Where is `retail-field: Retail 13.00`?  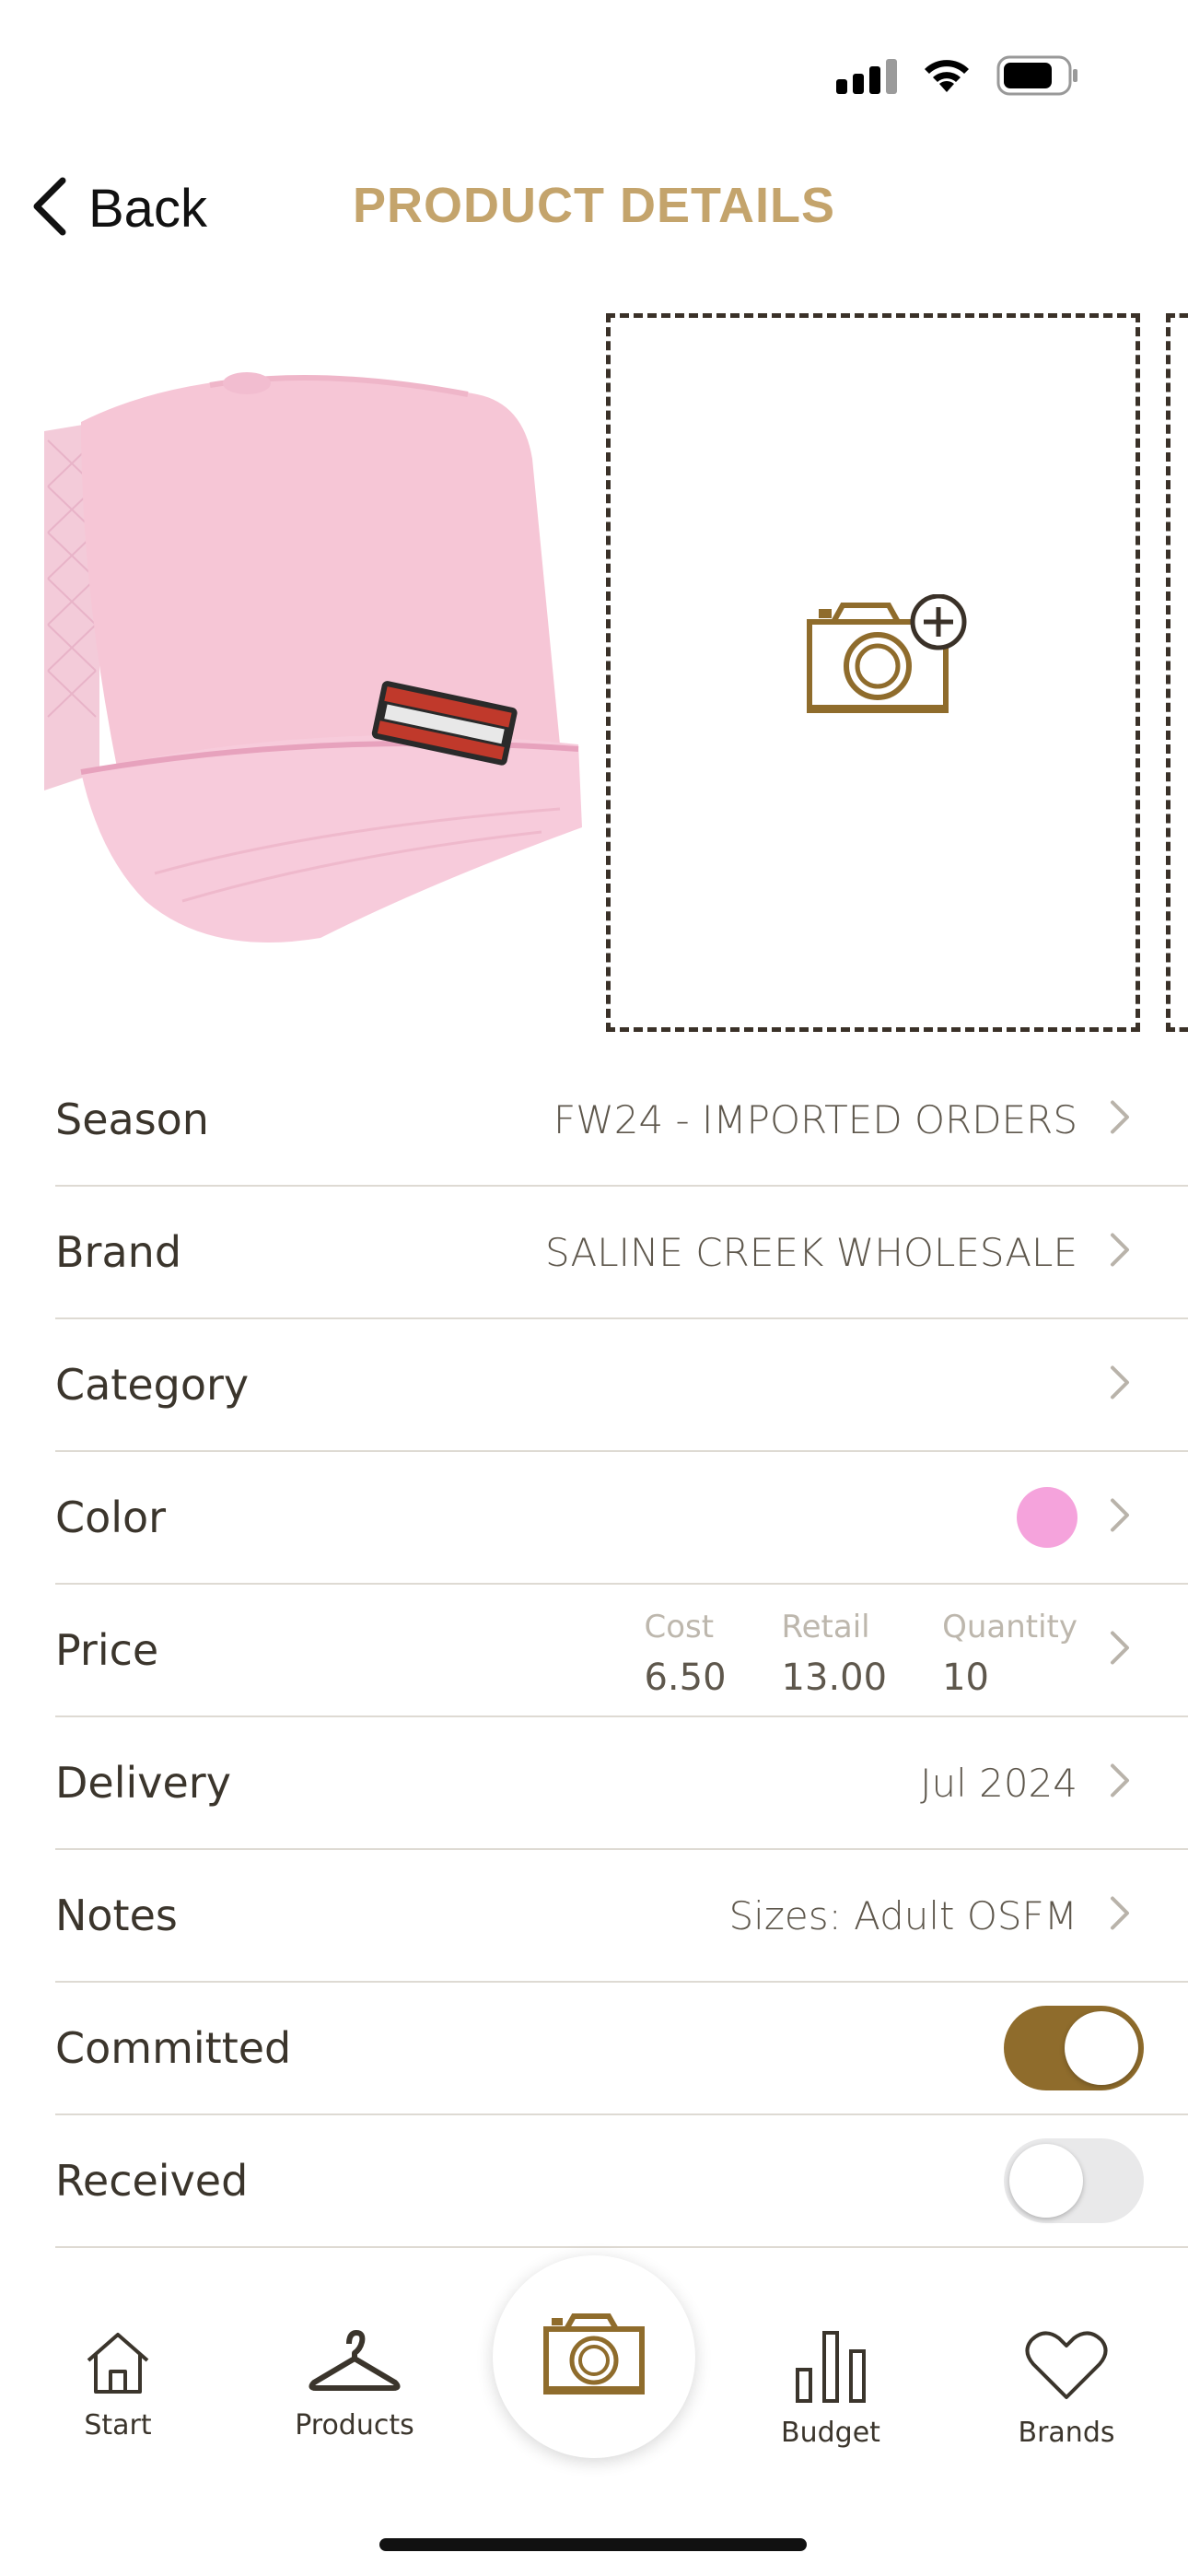 retail-field: Retail 13.00 is located at coordinates (835, 1654).